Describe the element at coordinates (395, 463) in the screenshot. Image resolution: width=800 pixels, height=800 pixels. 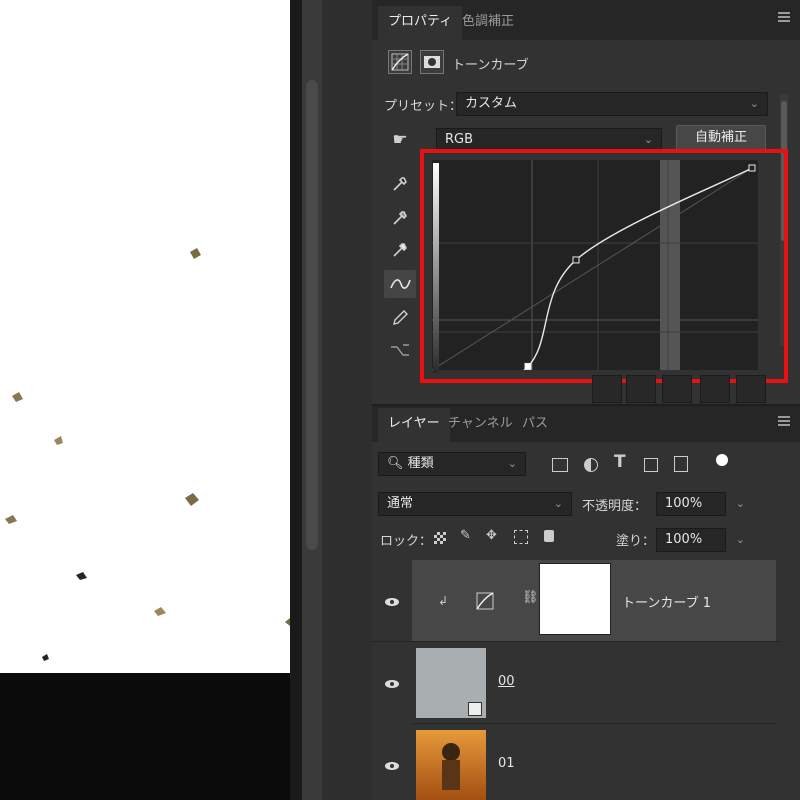
I see `search-icon: 🔍︎` at that location.